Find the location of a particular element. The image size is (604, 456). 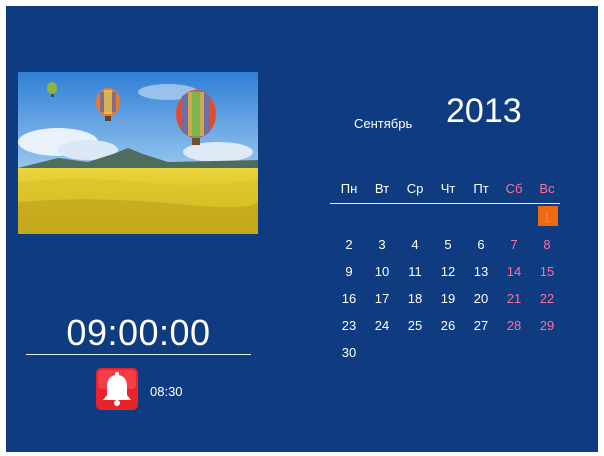

calendar-day-15: 15 is located at coordinates (547, 271).